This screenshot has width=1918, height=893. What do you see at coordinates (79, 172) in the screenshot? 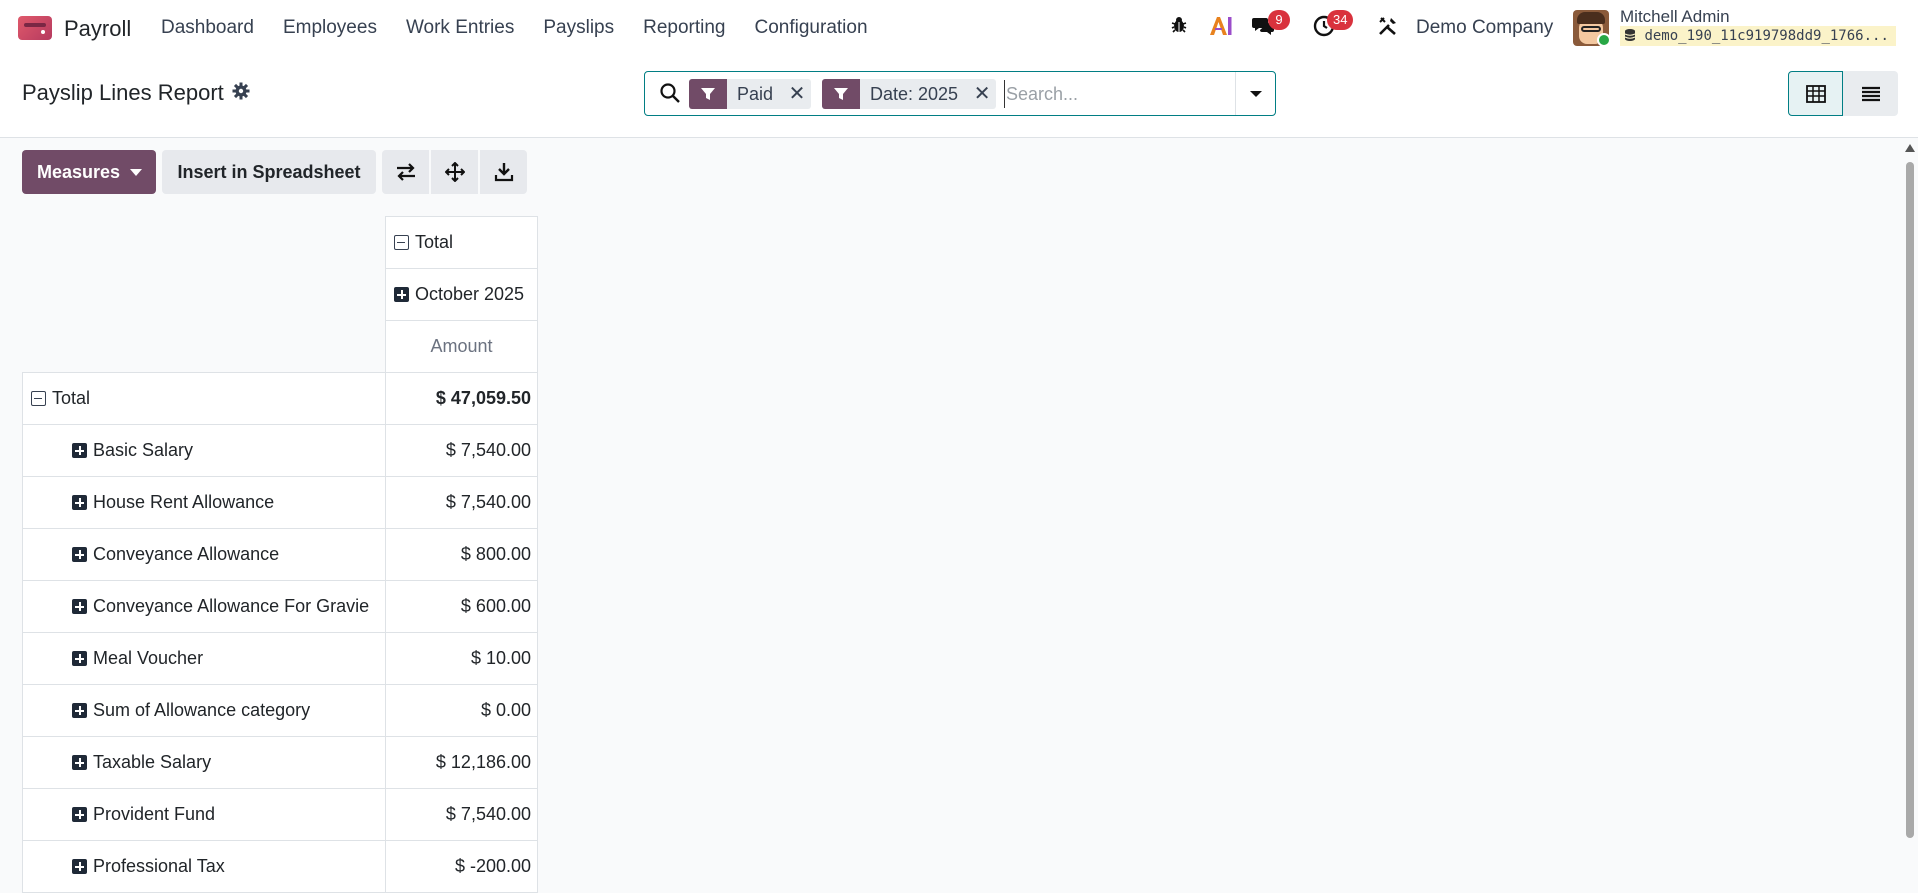
I see `measures-label: Measures` at bounding box center [79, 172].